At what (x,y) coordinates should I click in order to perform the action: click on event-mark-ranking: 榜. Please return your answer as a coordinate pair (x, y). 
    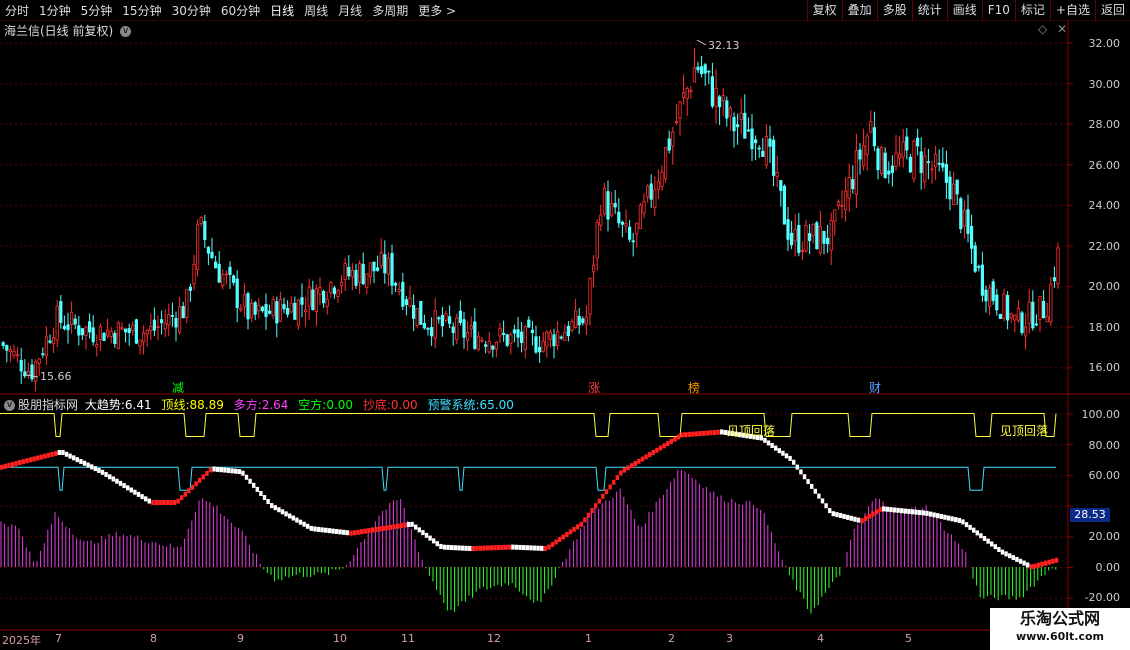
    Looking at the image, I should click on (694, 387).